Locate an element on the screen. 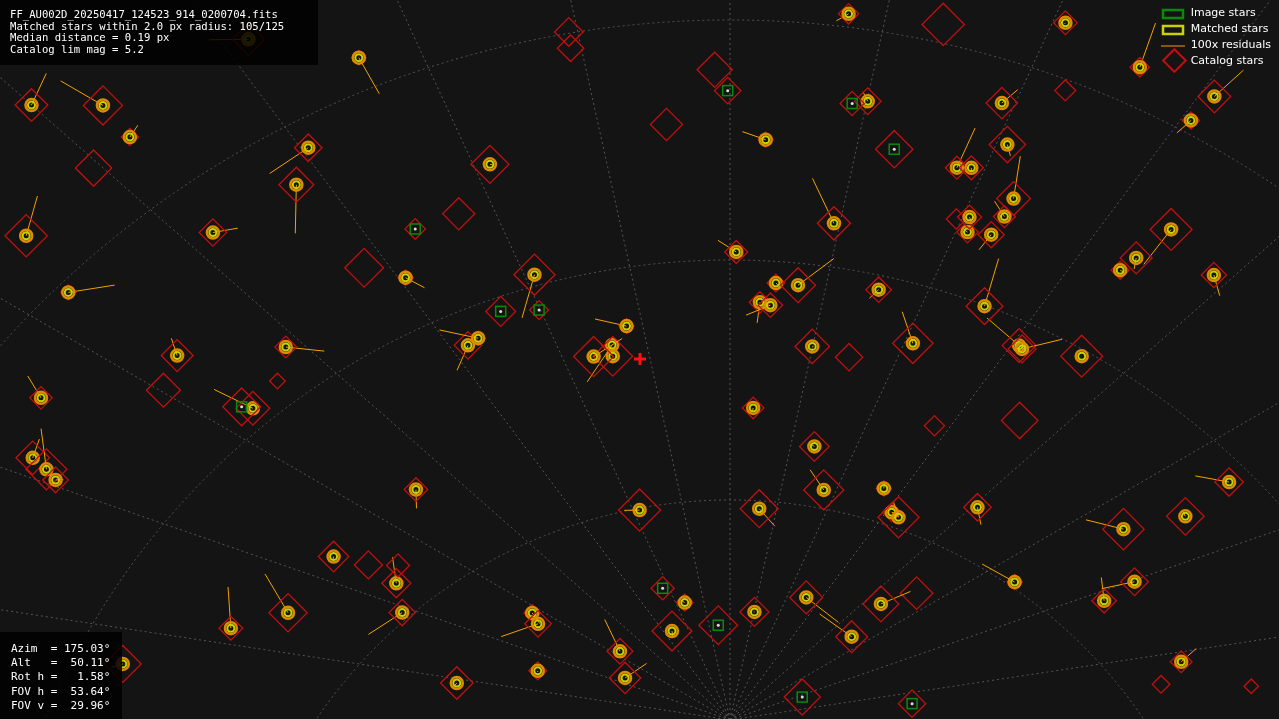  pointing-text: Rot h = 1.58° is located at coordinates (61, 677).